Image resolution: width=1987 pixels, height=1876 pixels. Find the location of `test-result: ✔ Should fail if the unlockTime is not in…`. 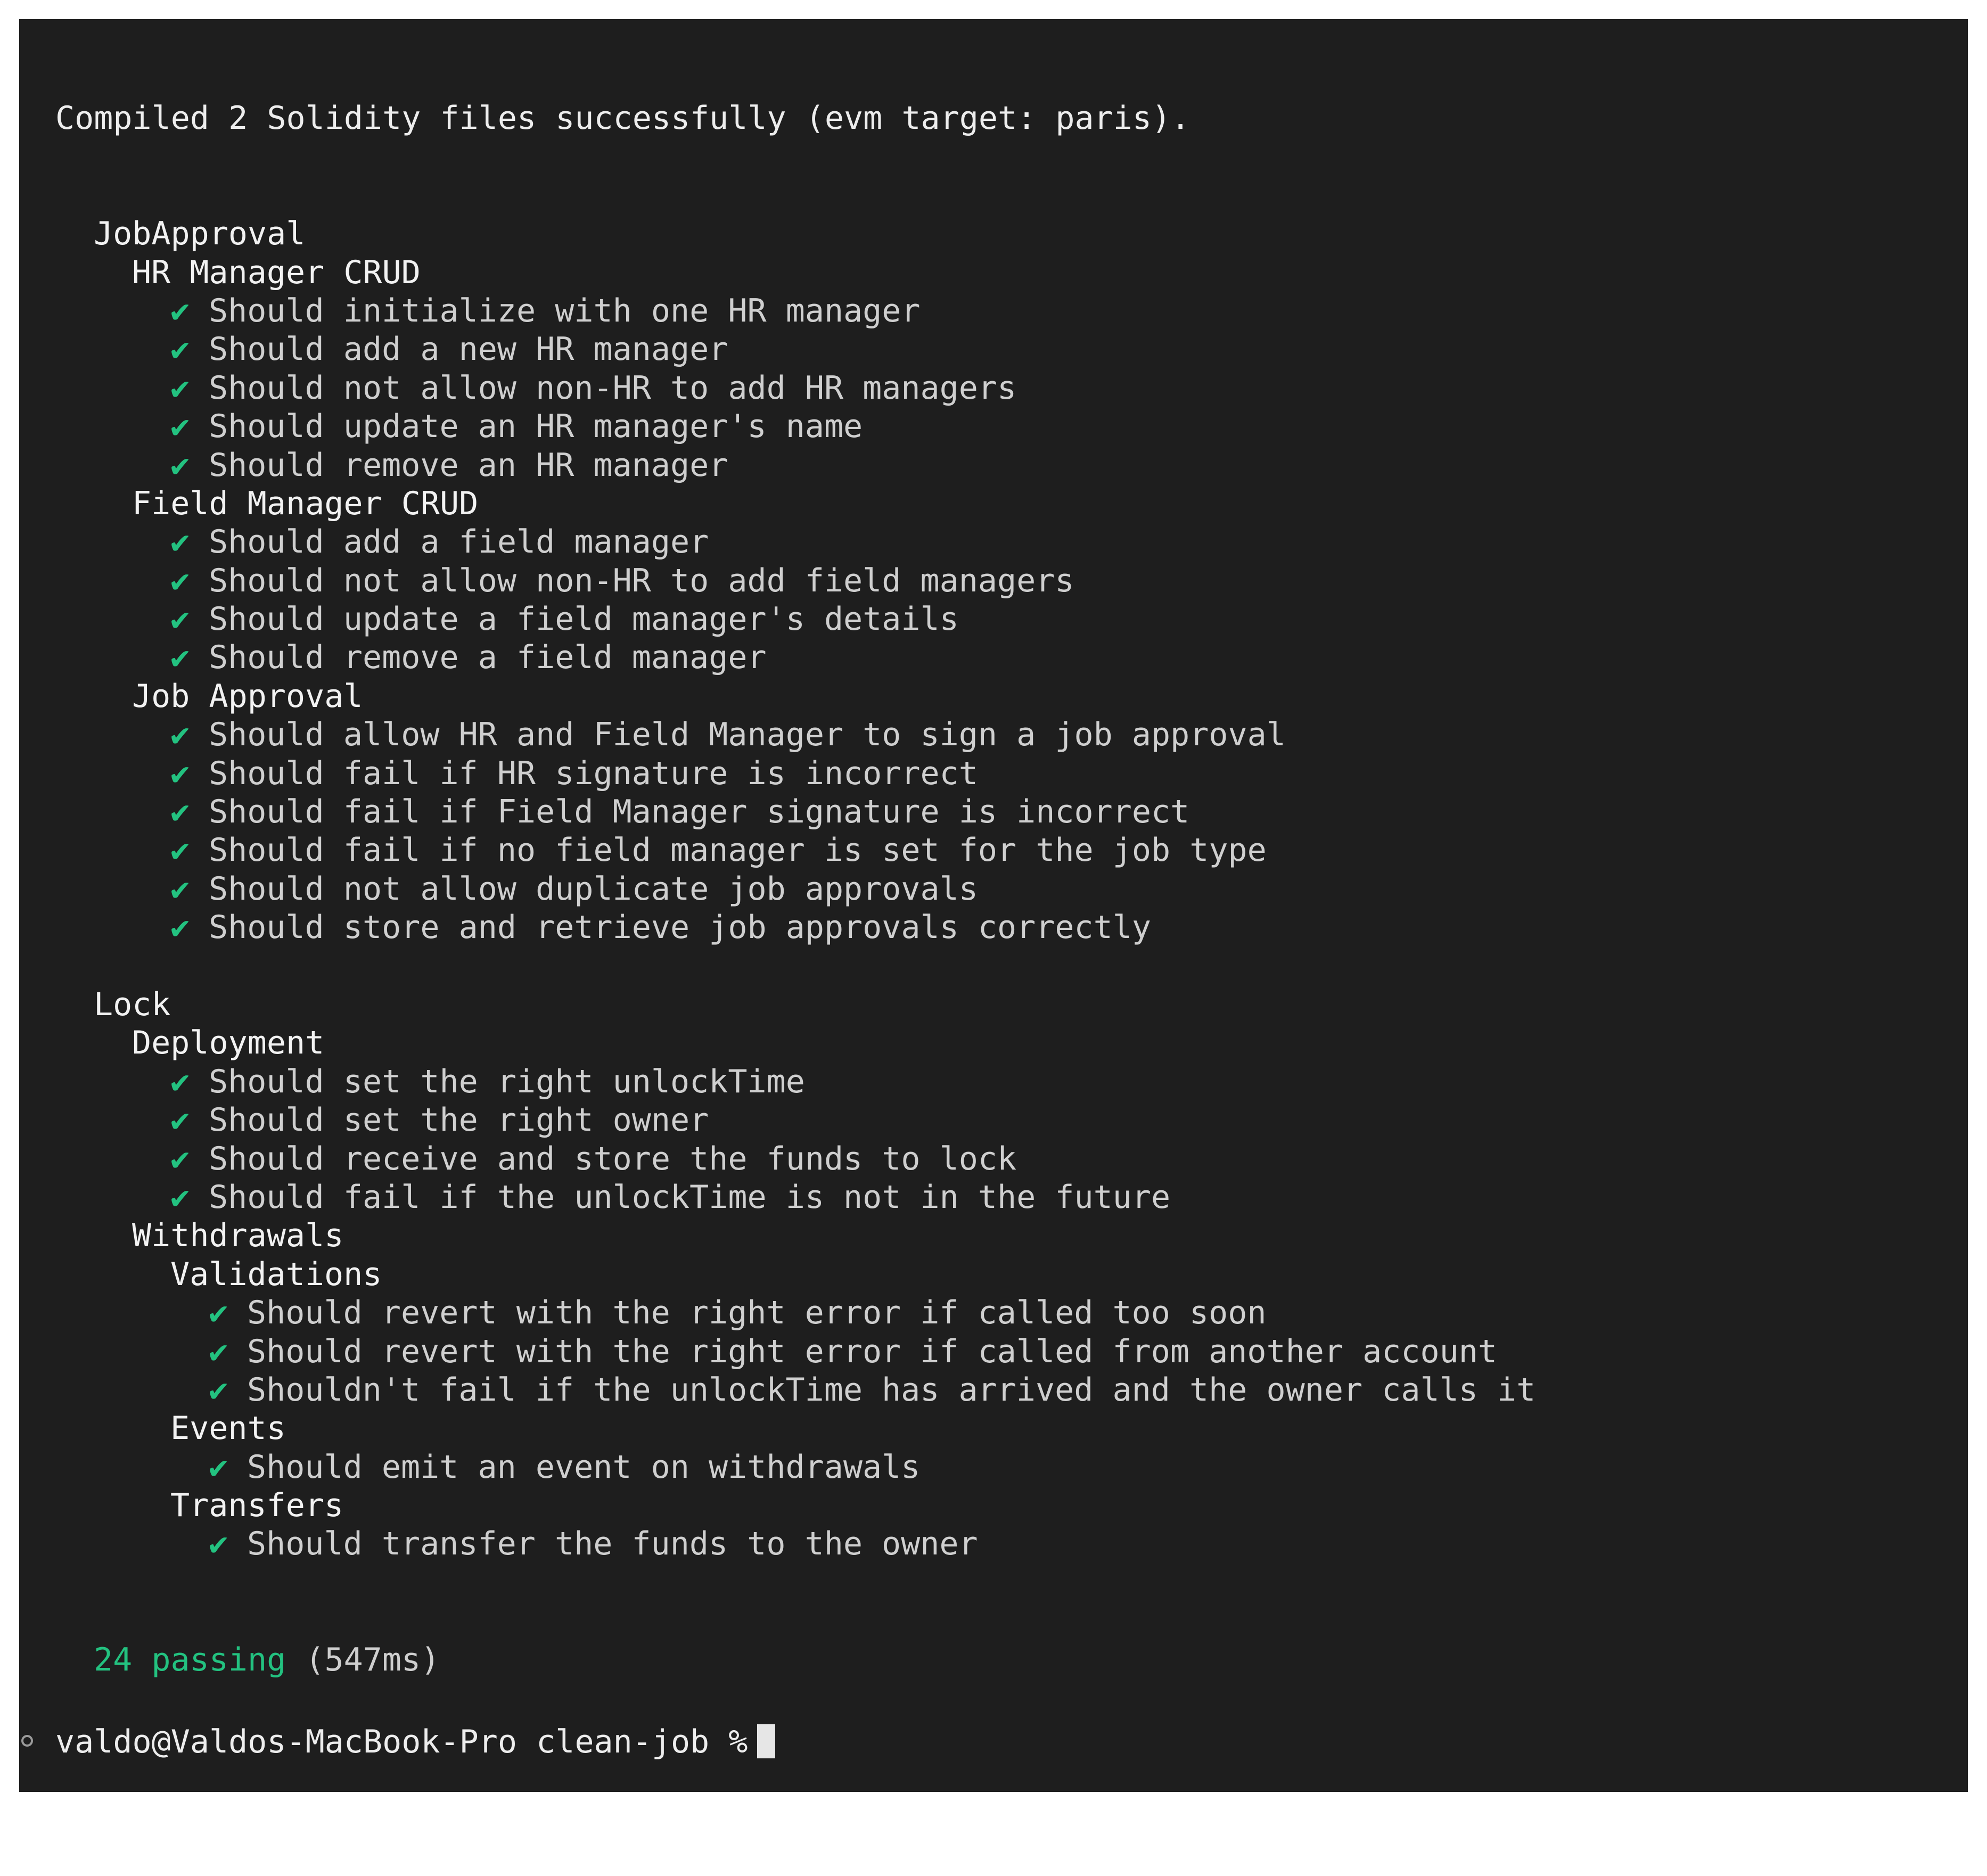

test-result: ✔ Should fail if the unlockTime is not in… is located at coordinates (777, 1197).